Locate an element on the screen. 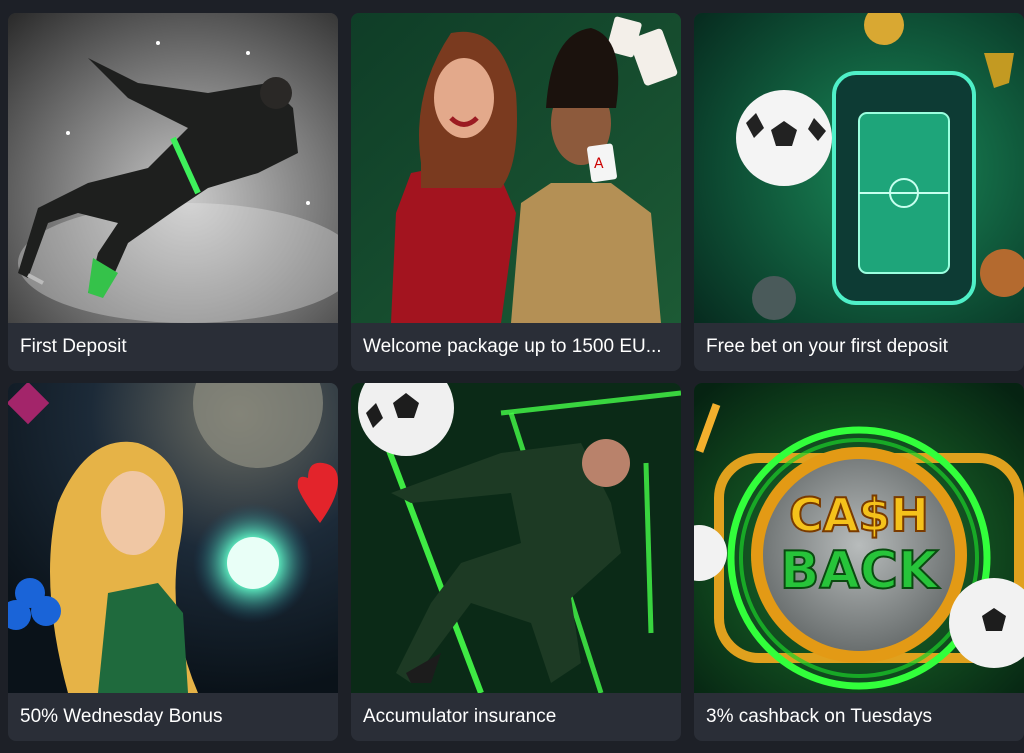 This screenshot has width=1024, height=753. promo-image-cashback-coin: CA$H BACK is located at coordinates (859, 538).